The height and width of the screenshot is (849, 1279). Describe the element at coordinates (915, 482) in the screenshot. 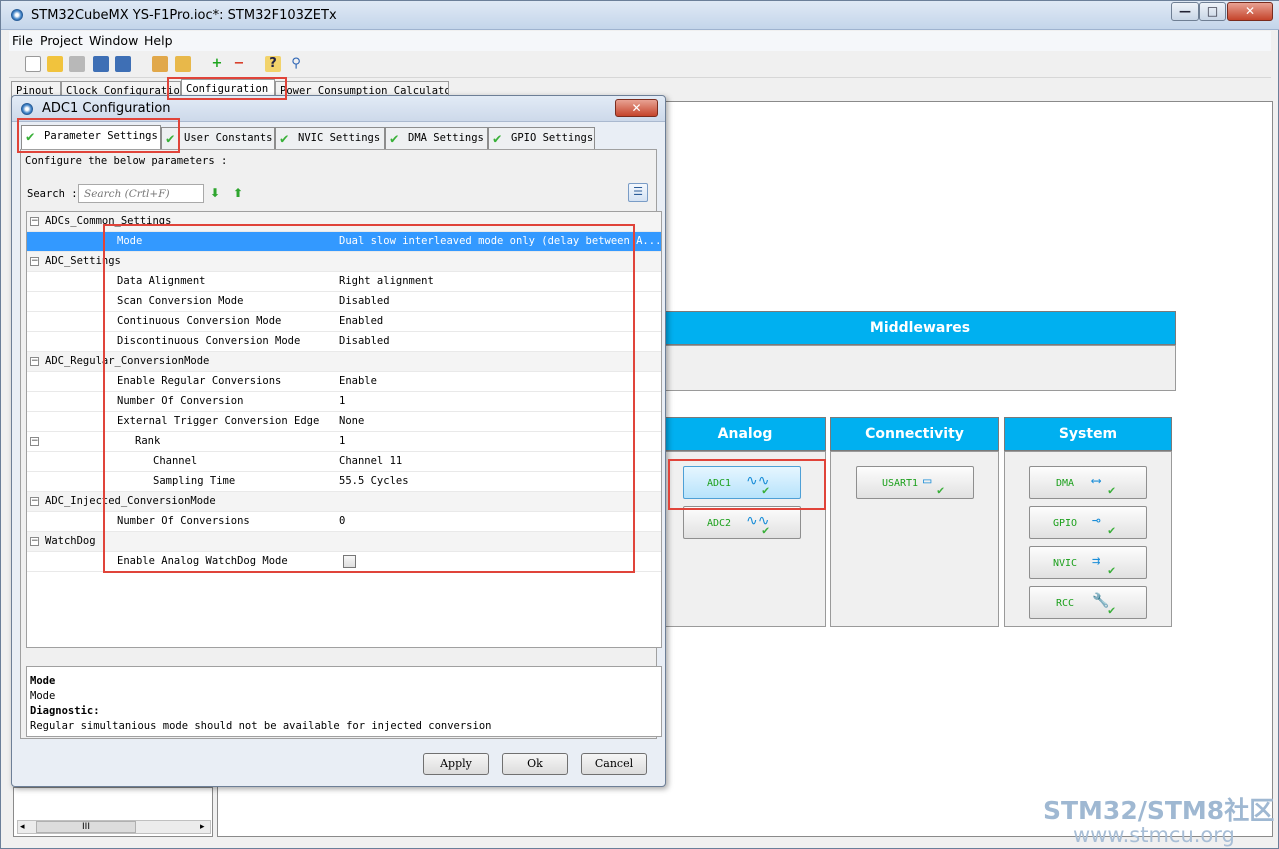

I see `usart1-button: USART1 ▭ ✔` at that location.